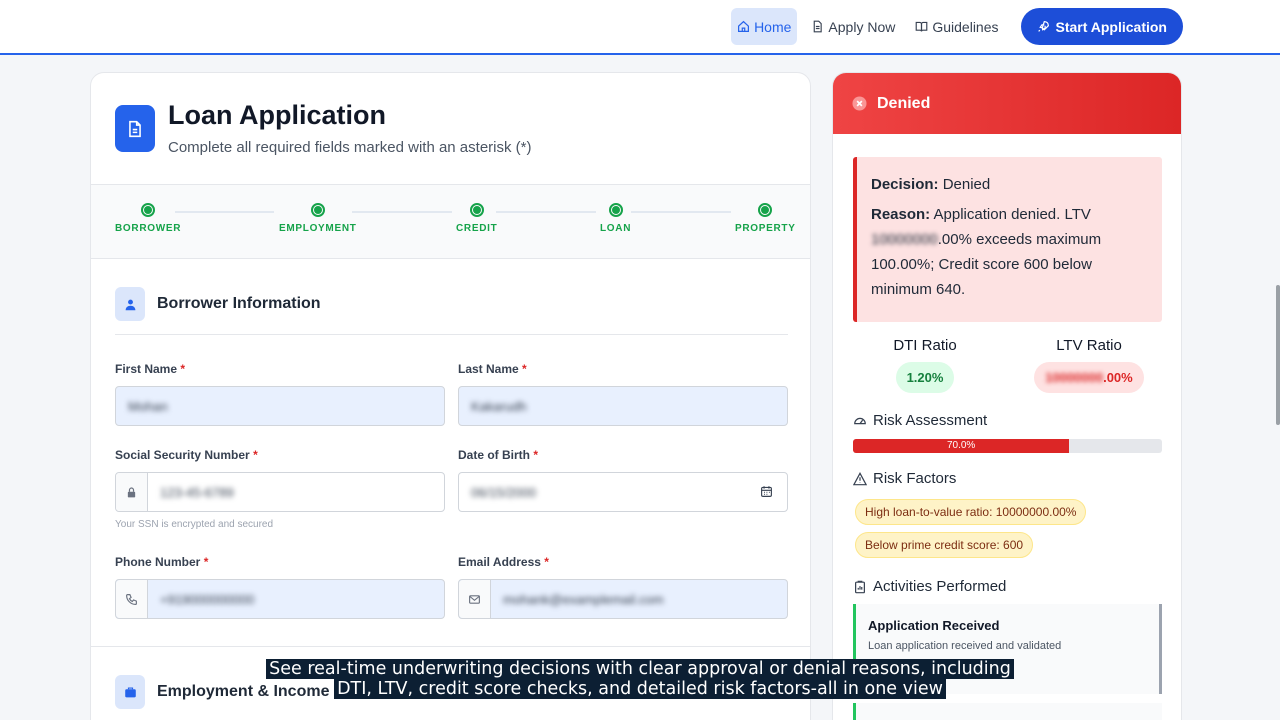 The width and height of the screenshot is (1280, 720). Describe the element at coordinates (929, 586) in the screenshot. I see `activities-heading: Activities Performed` at that location.